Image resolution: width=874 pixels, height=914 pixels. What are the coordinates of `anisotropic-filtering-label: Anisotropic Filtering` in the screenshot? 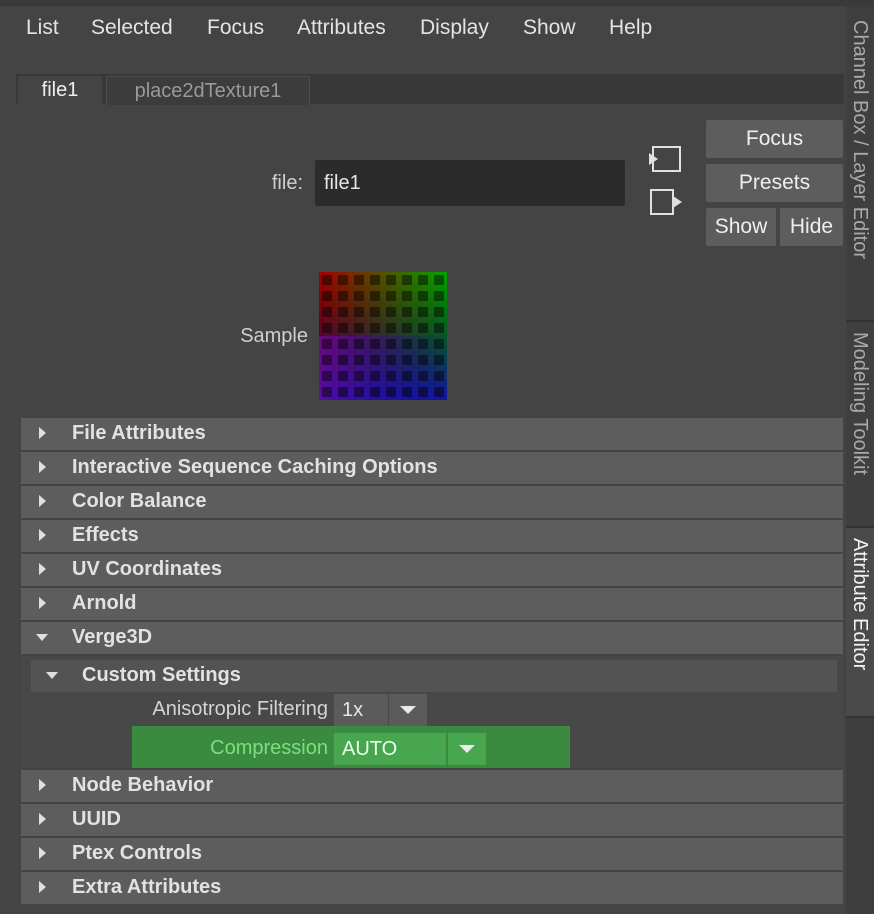 It's located at (240, 709).